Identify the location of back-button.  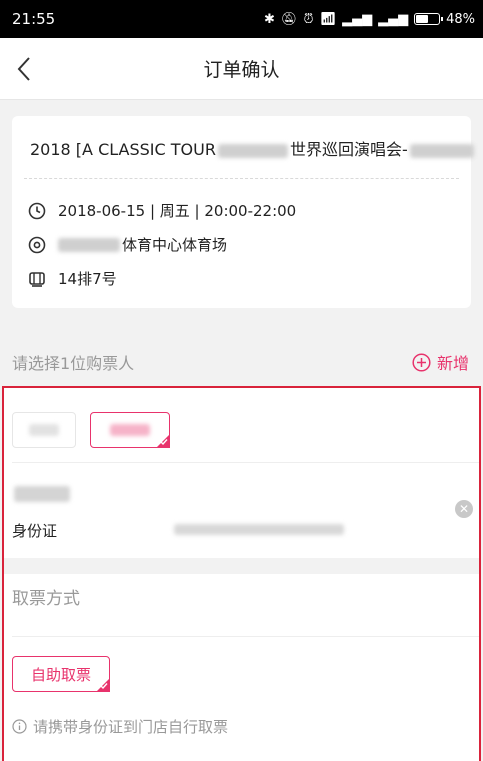
(24, 69).